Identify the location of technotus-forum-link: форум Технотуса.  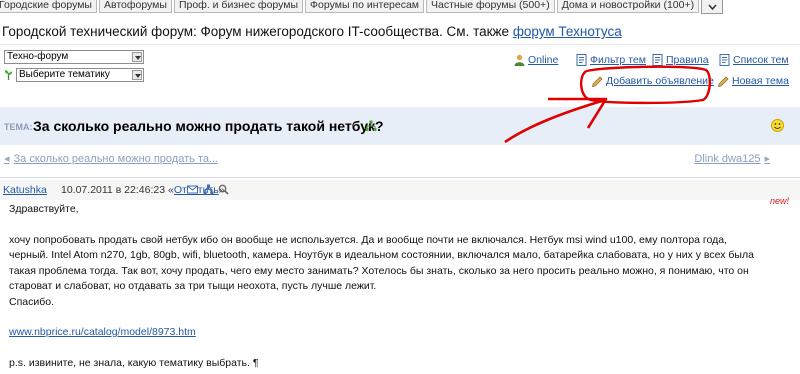
(567, 31).